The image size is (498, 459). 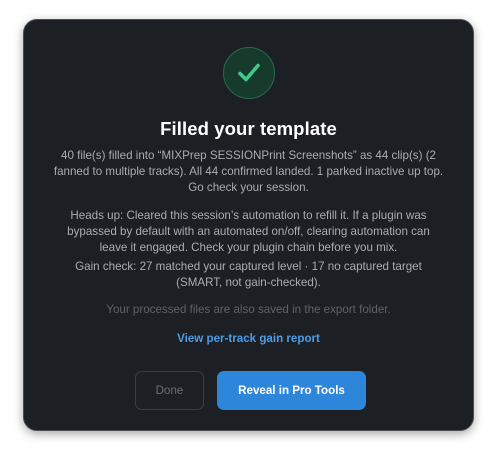 I want to click on dialog-title: Filled your template, so click(x=248, y=128).